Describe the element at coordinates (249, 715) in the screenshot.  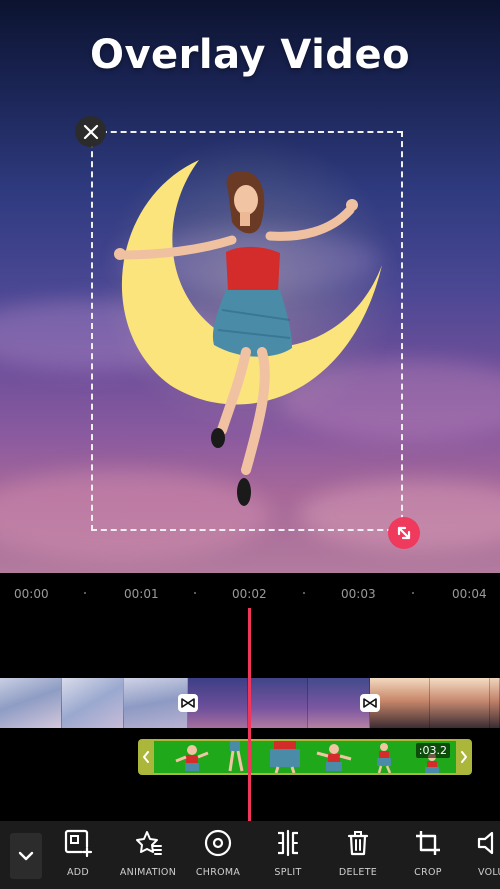
I see `playhead` at that location.